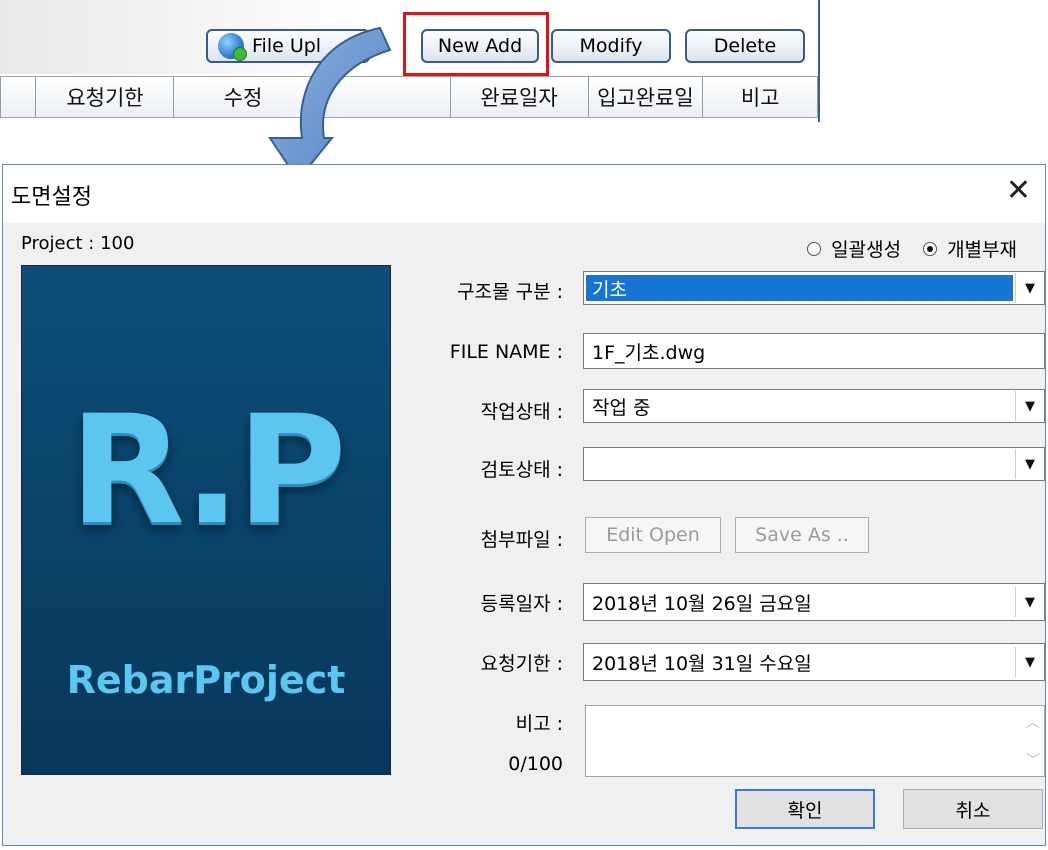  I want to click on scroll-down-icon: ﹀, so click(1033, 760).